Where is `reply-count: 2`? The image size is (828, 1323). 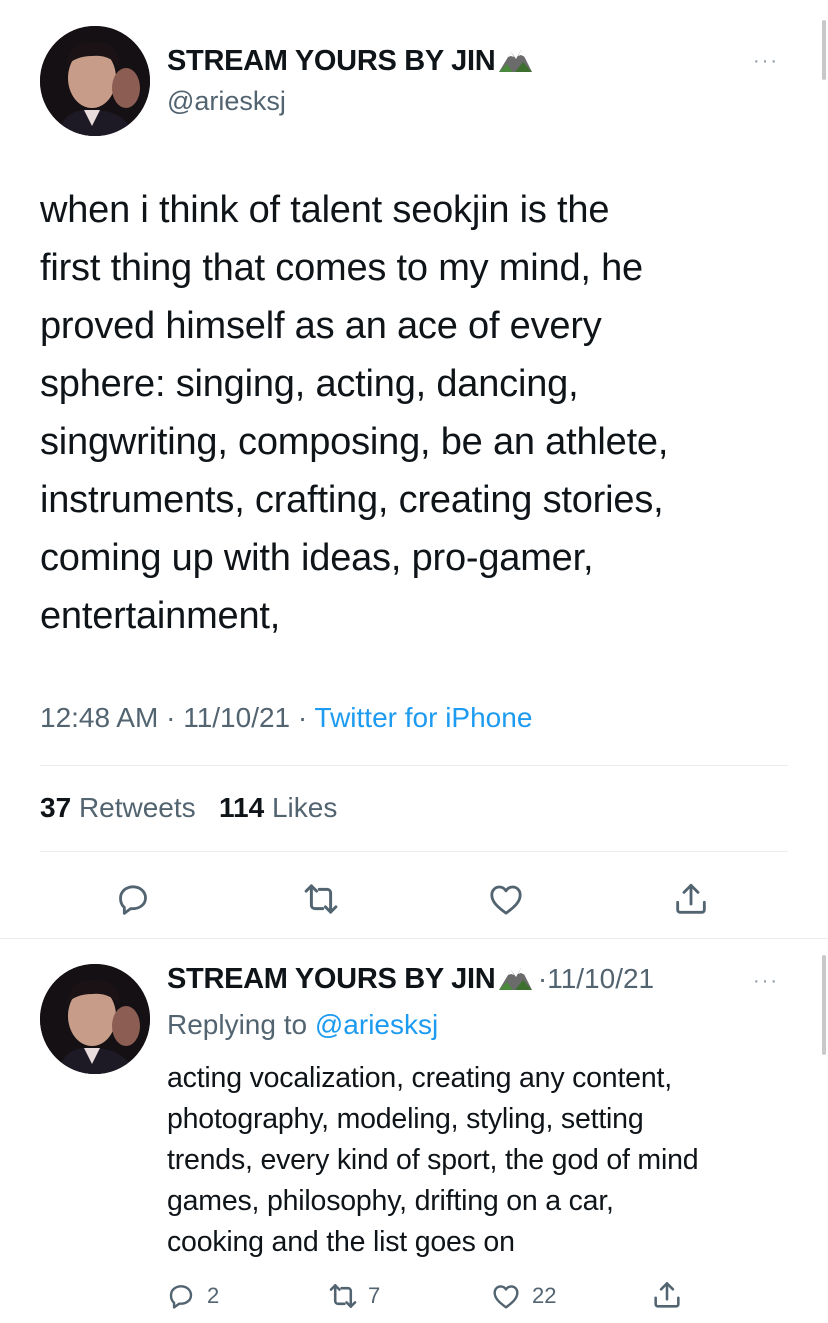
reply-count: 2 is located at coordinates (213, 1295).